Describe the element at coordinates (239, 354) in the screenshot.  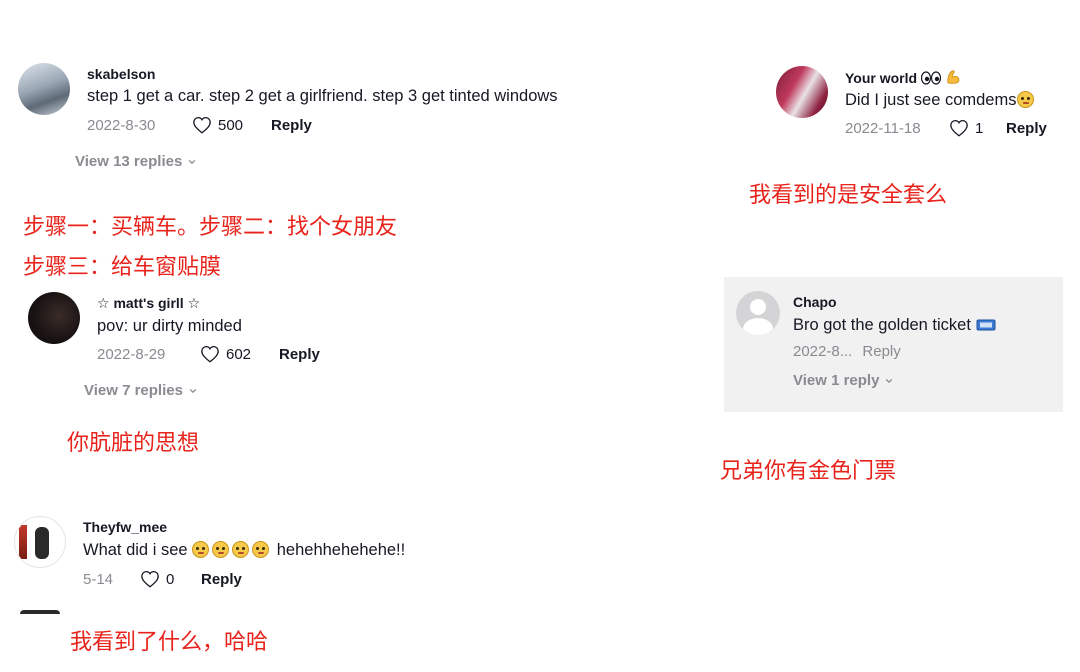
I see `like-count: 602` at that location.